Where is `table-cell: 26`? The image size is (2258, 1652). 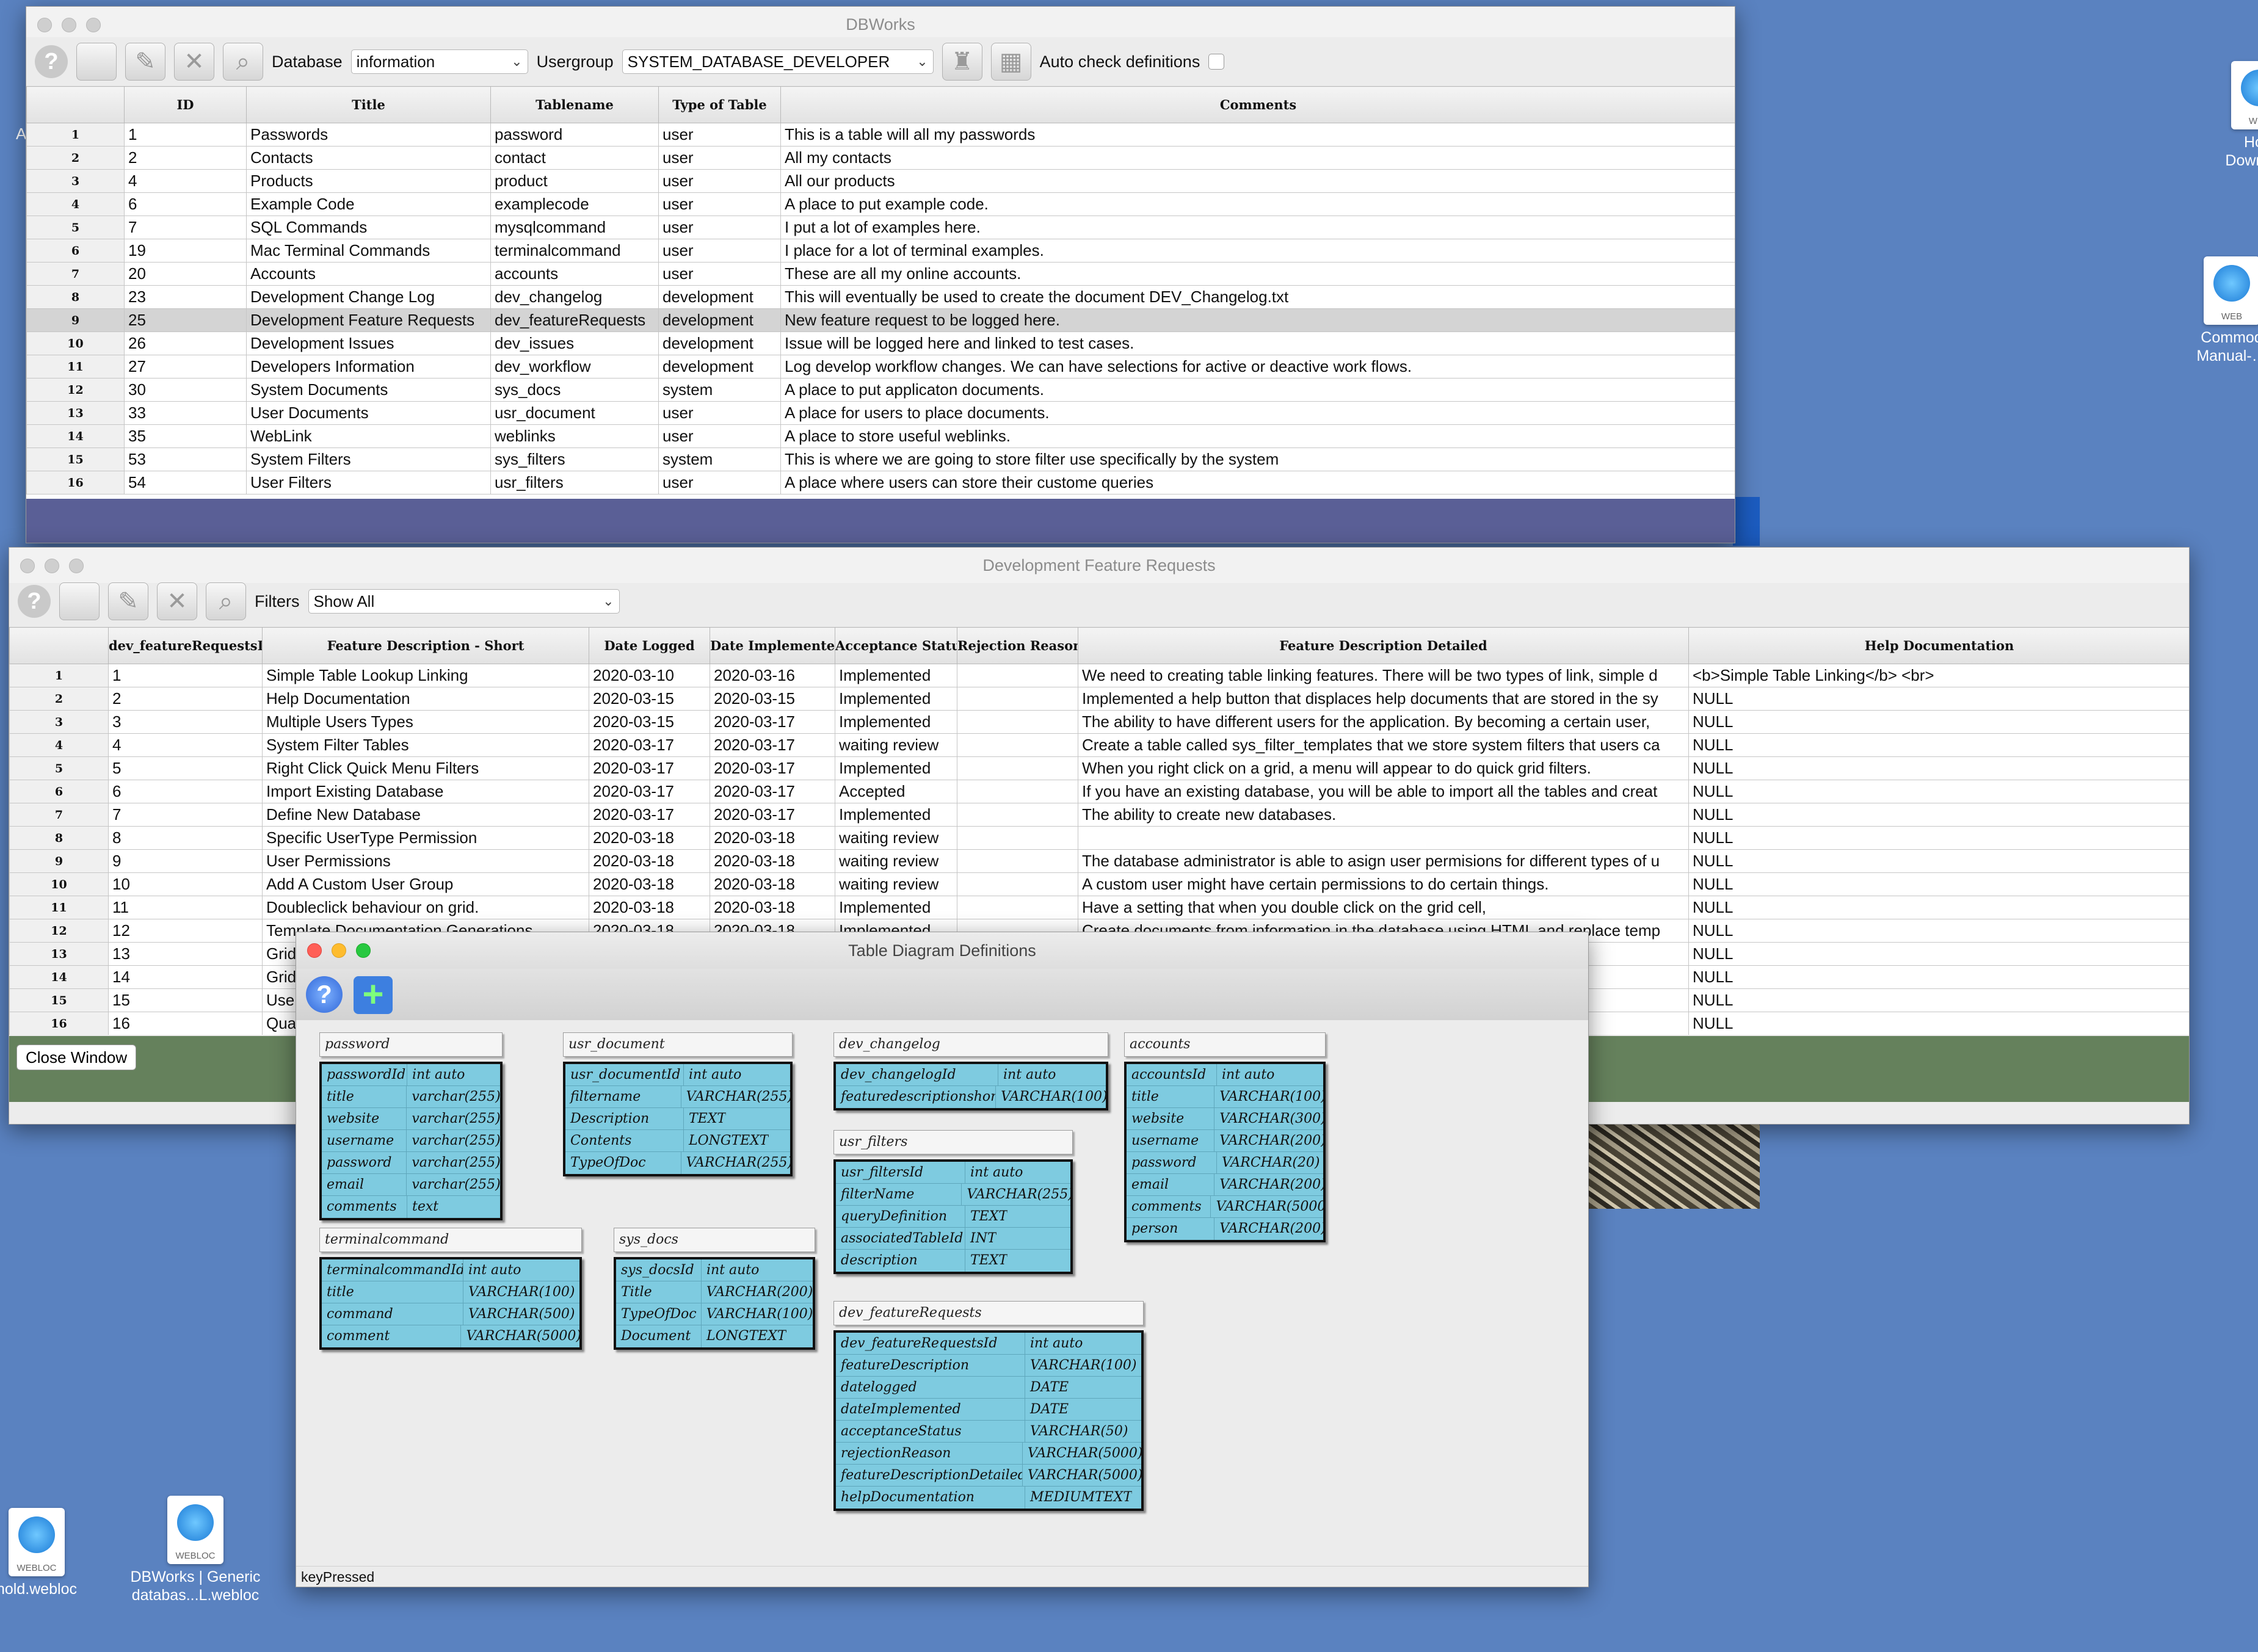
table-cell: 26 is located at coordinates (186, 343).